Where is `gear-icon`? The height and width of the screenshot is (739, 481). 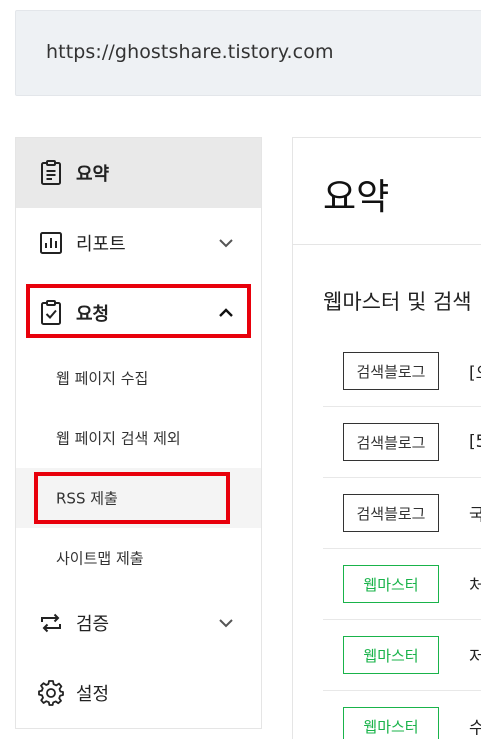
gear-icon is located at coordinates (51, 693).